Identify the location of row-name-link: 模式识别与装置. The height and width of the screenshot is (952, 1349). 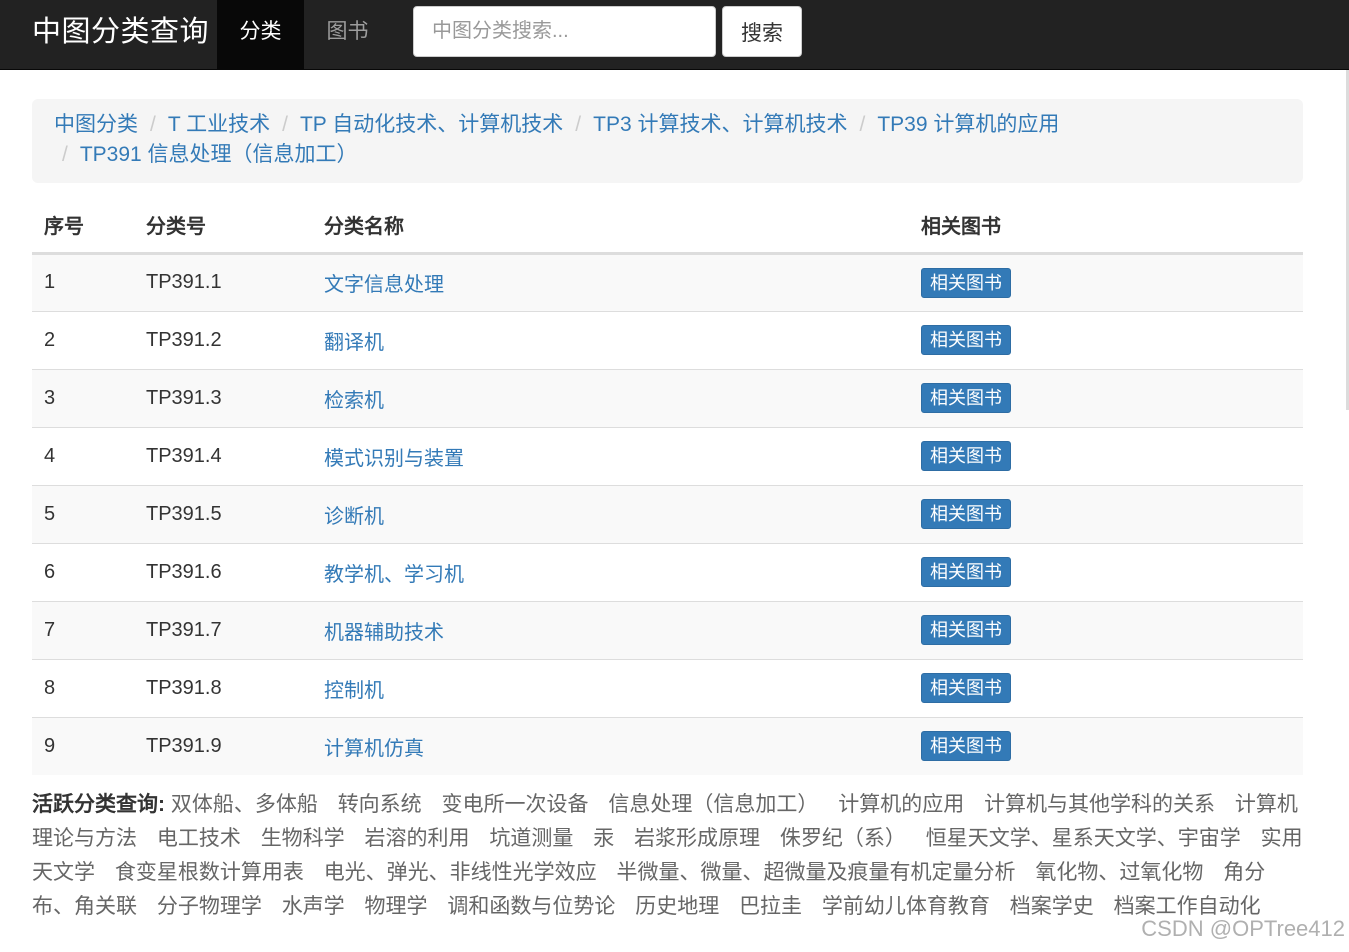
(394, 459).